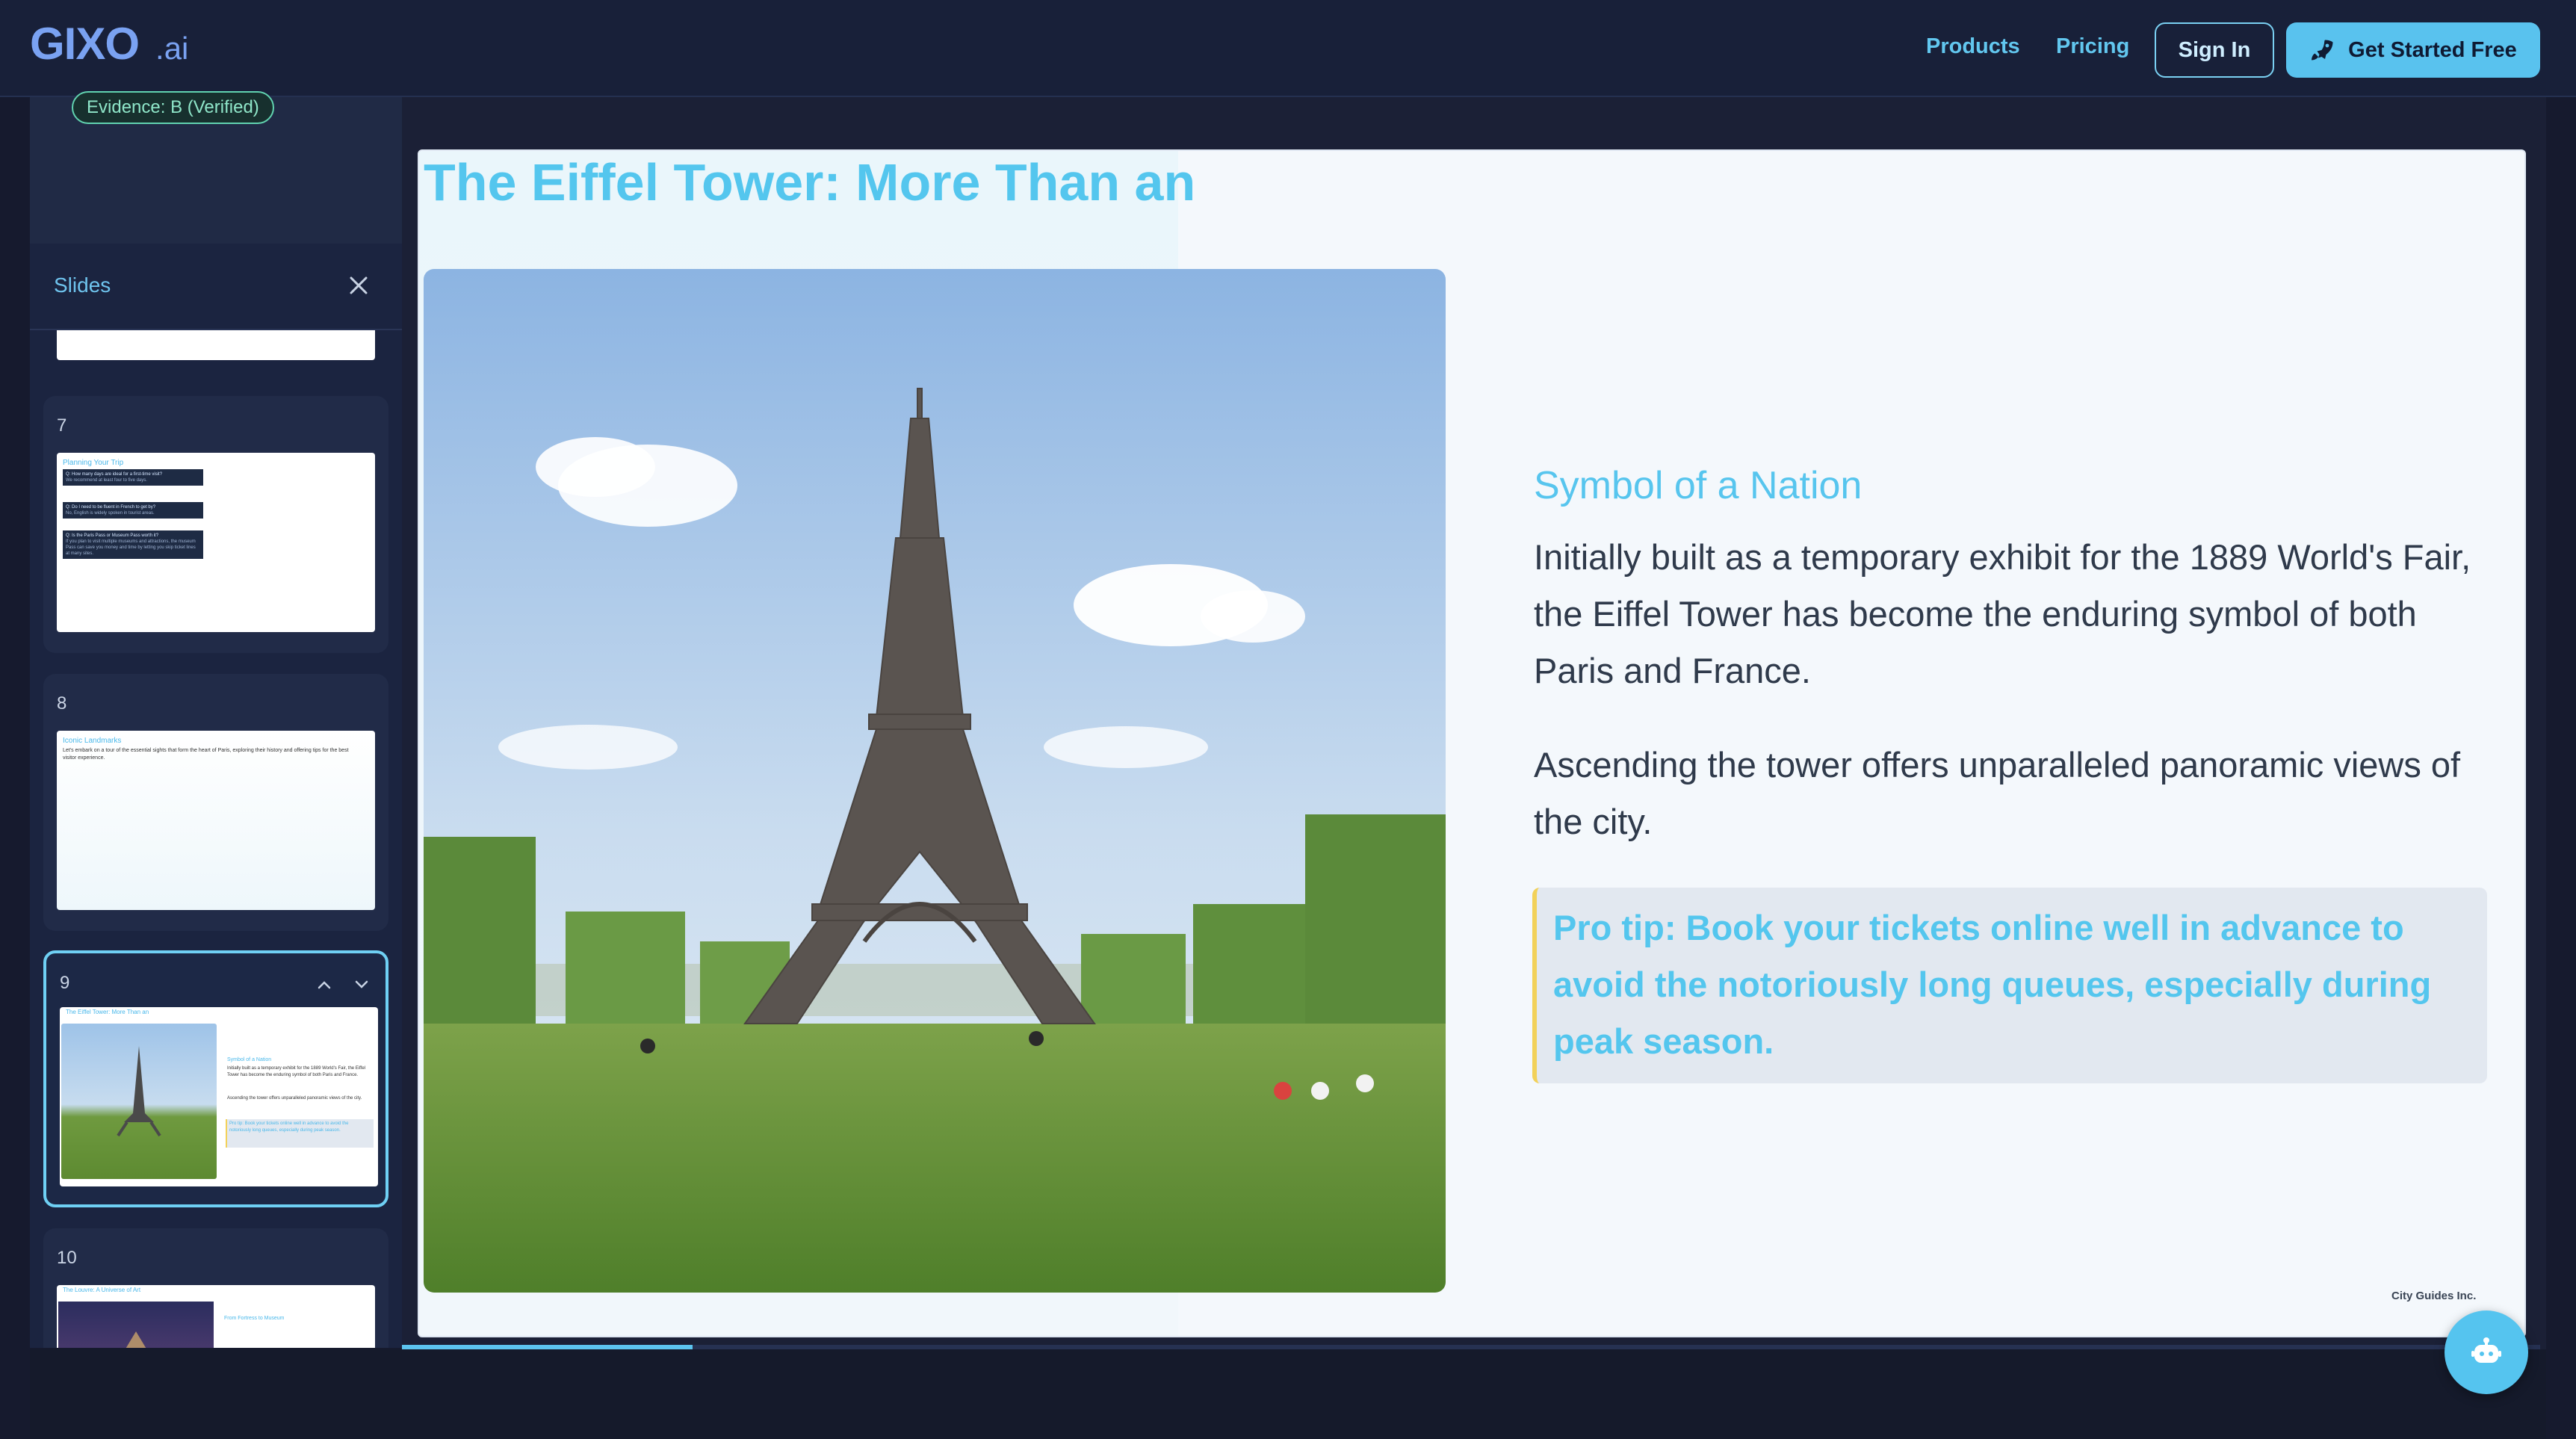  Describe the element at coordinates (954, 182) in the screenshot. I see `slide-title: The Eiffel Tower: More Than an` at that location.